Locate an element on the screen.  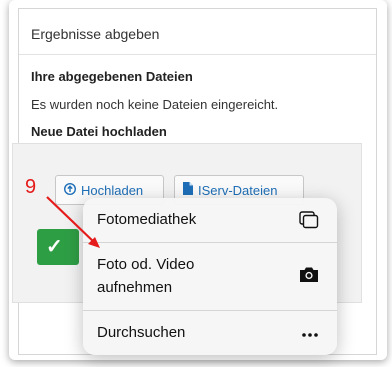
annotation-arrow-icon is located at coordinates (73, 222).